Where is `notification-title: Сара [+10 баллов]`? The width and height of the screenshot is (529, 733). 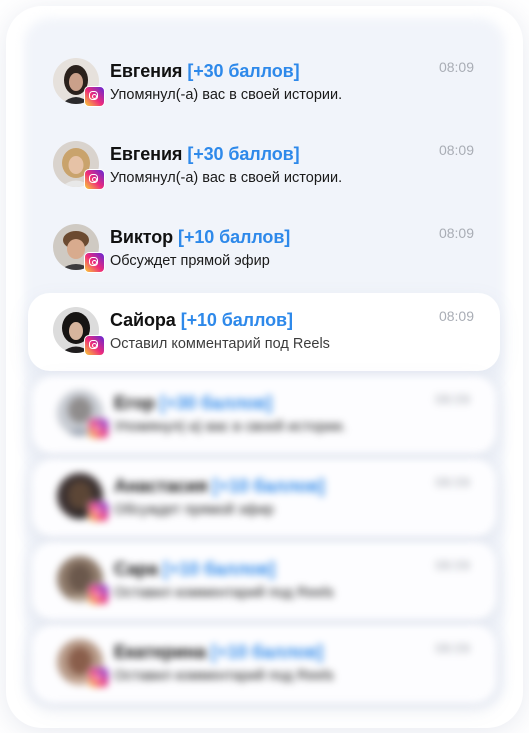 notification-title: Сара [+10 баллов] is located at coordinates (194, 569).